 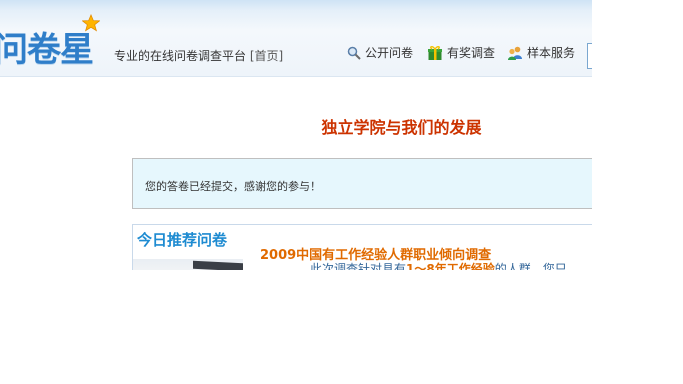 I want to click on recommend-heading: 今日推荐问卷, so click(x=182, y=240).